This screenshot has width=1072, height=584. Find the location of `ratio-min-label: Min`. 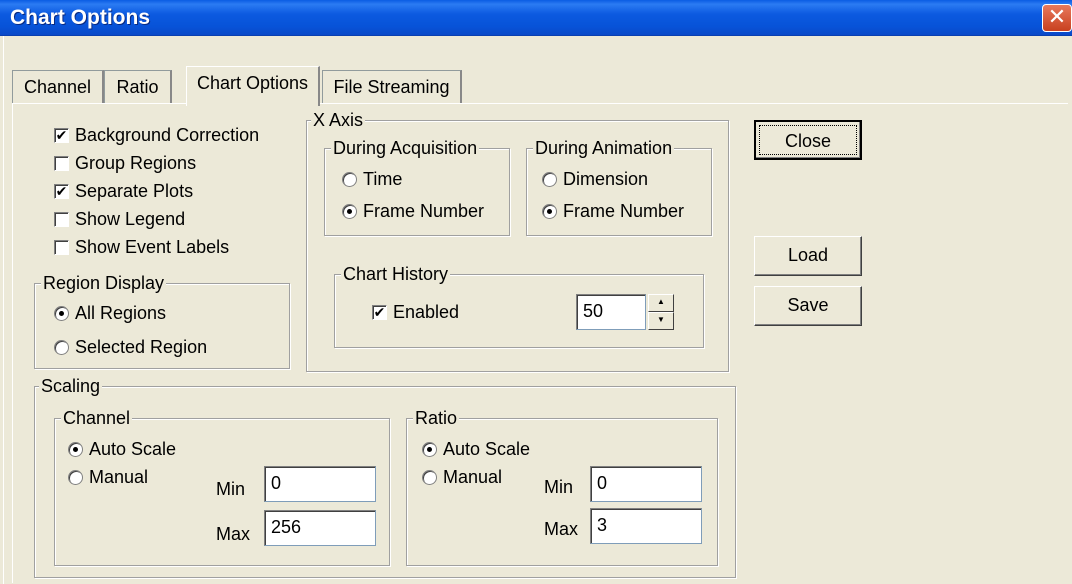

ratio-min-label: Min is located at coordinates (559, 487).